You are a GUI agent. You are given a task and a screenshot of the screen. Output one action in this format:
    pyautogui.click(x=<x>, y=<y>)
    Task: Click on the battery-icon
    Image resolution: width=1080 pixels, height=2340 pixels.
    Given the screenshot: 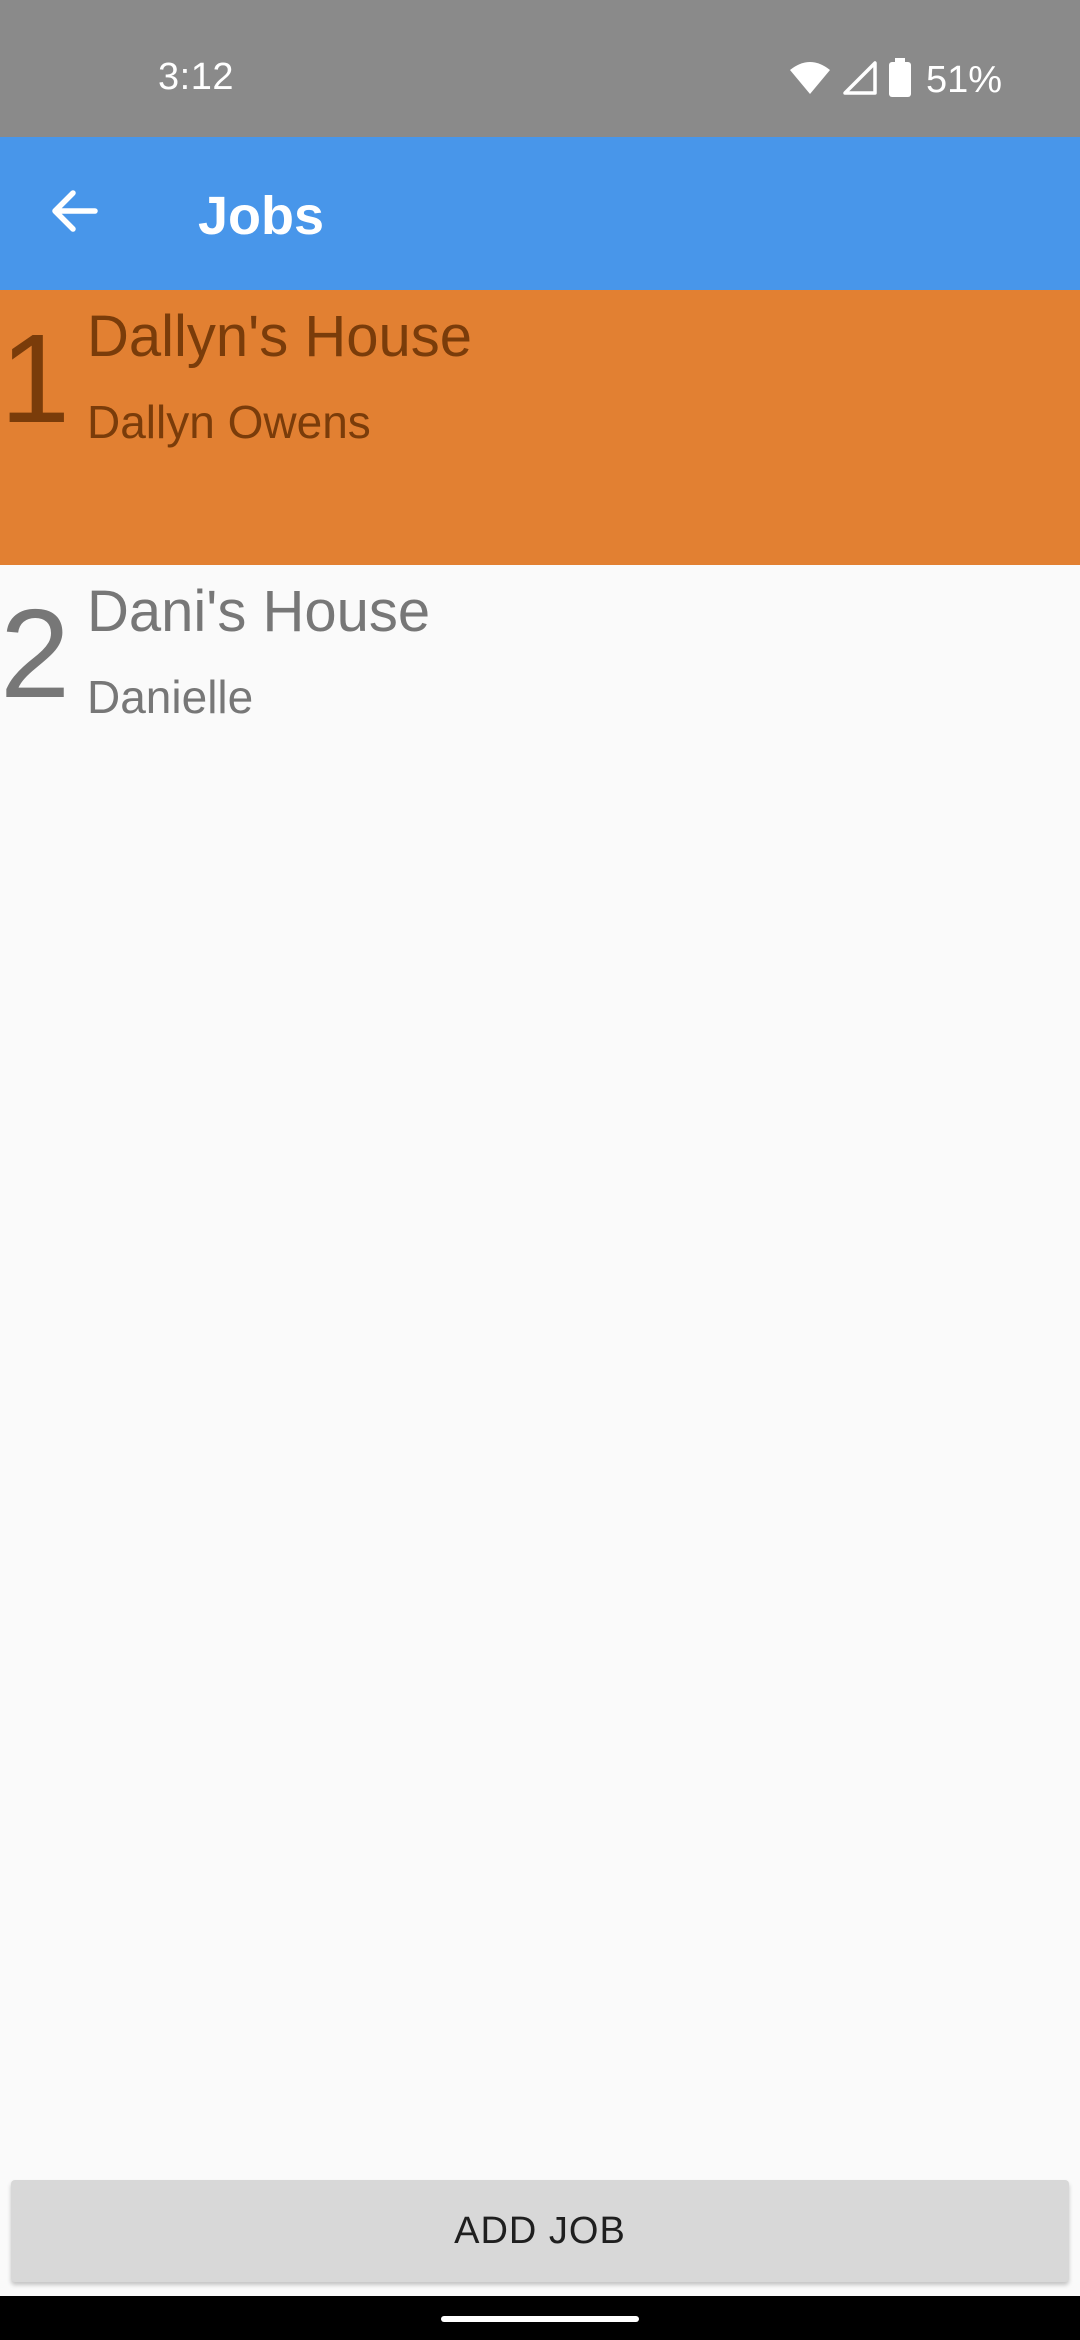 What is the action you would take?
    pyautogui.click(x=900, y=80)
    